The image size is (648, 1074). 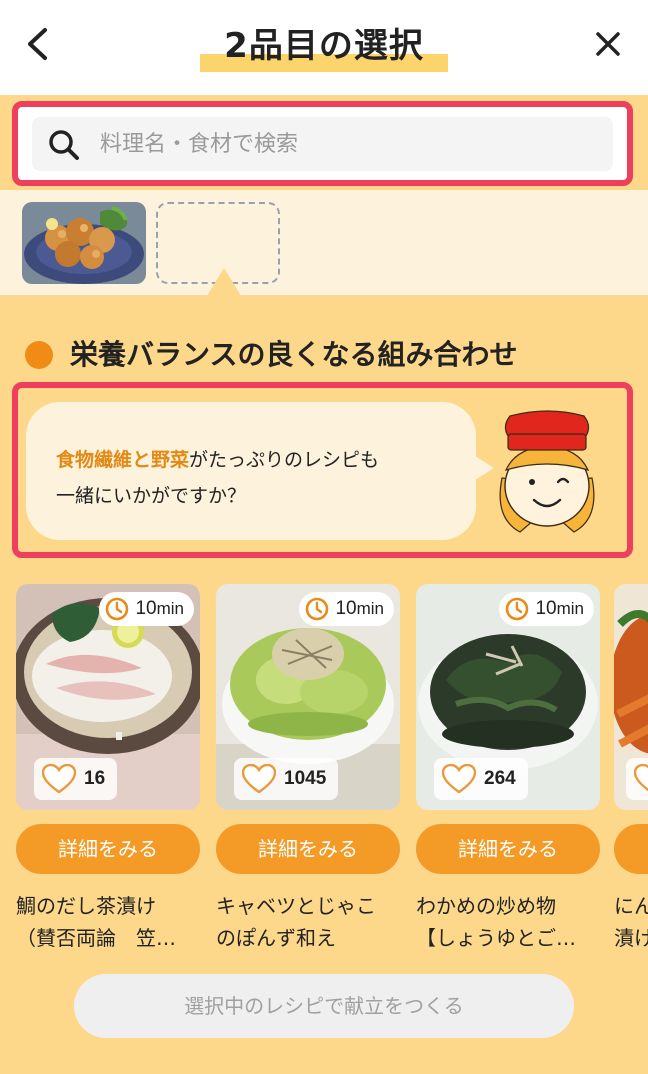 What do you see at coordinates (324, 1006) in the screenshot?
I see `create-menu-button: 選択中のレシピで献立をつくる` at bounding box center [324, 1006].